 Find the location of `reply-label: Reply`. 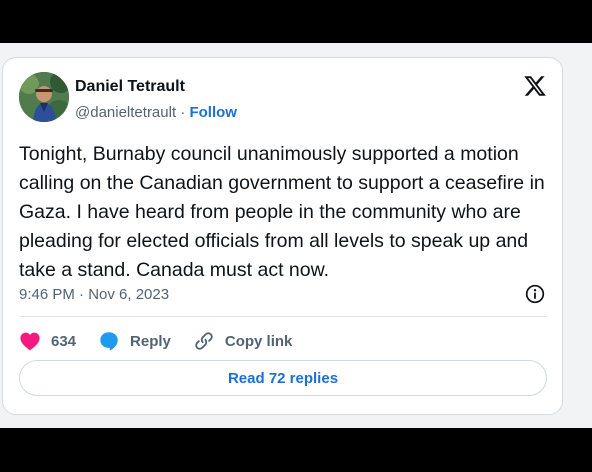

reply-label: Reply is located at coordinates (150, 341).